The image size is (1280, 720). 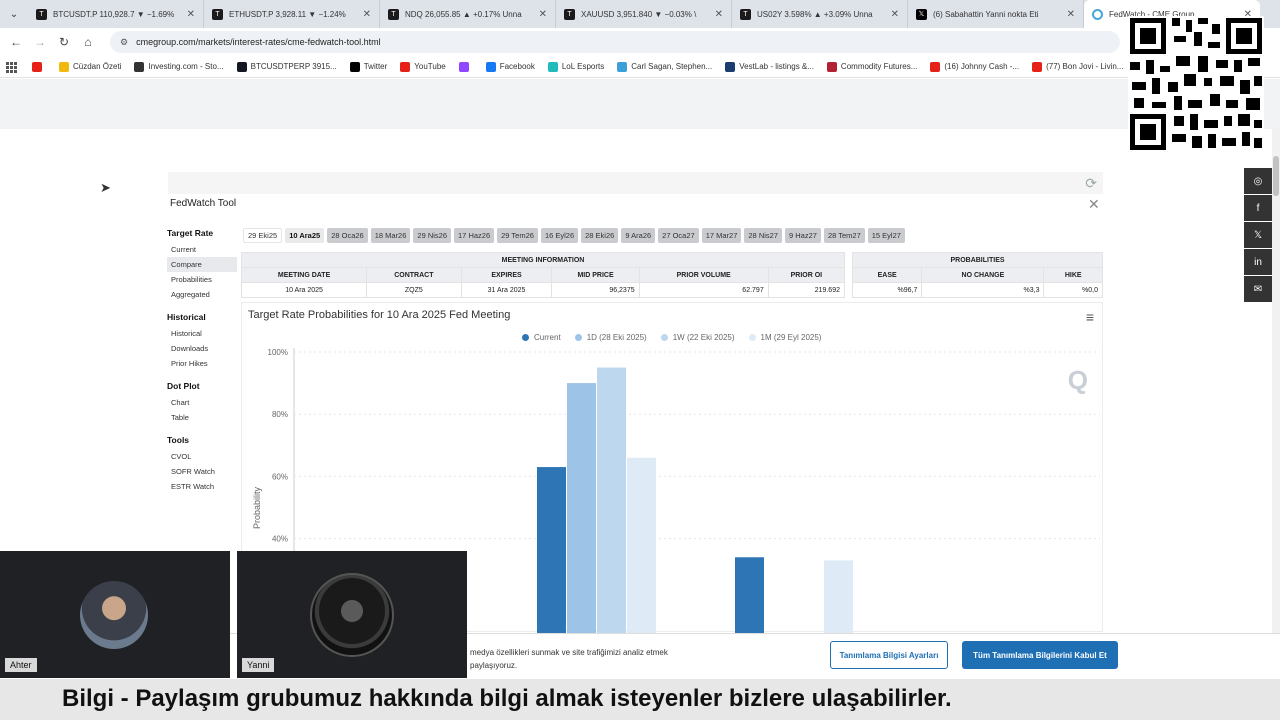 I want to click on share-bar: ◎ f 𝕏 in ✉, so click(x=1258, y=235).